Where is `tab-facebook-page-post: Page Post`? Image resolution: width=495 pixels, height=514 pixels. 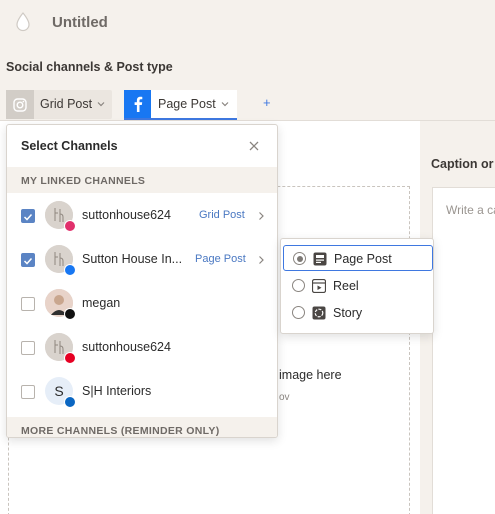
tab-facebook-page-post: Page Post is located at coordinates (180, 105).